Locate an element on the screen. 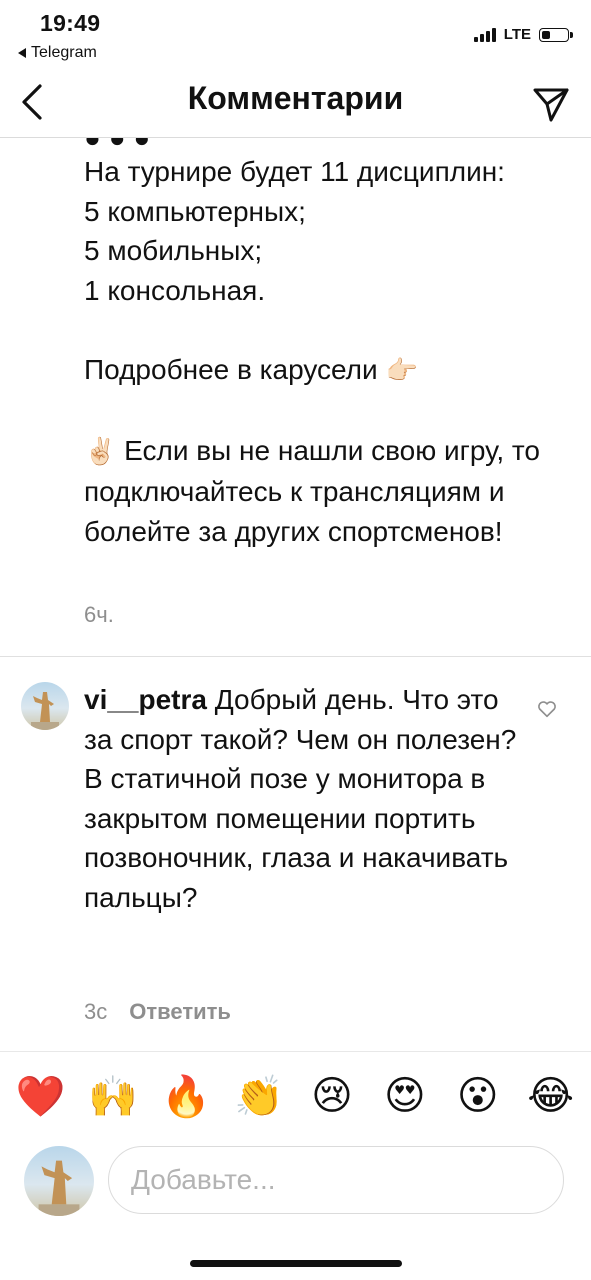 The width and height of the screenshot is (591, 1280). reply-button: Ответить is located at coordinates (180, 1012).